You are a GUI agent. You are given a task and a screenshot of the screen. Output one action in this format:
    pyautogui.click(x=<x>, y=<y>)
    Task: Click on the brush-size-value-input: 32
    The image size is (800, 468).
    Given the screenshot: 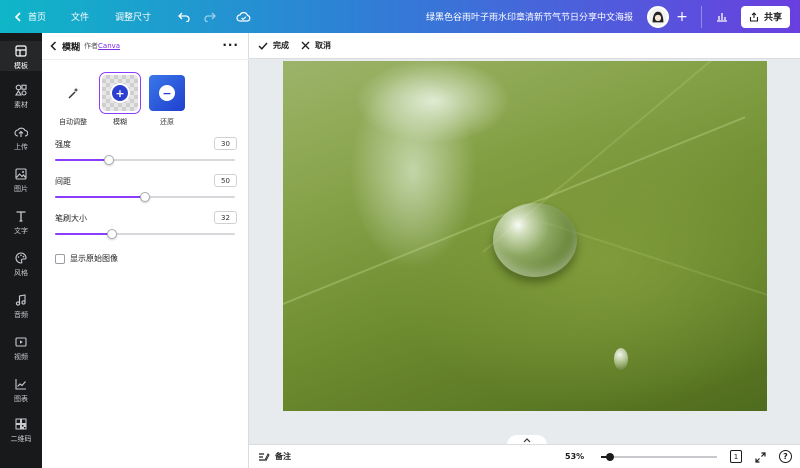 What is the action you would take?
    pyautogui.click(x=225, y=217)
    